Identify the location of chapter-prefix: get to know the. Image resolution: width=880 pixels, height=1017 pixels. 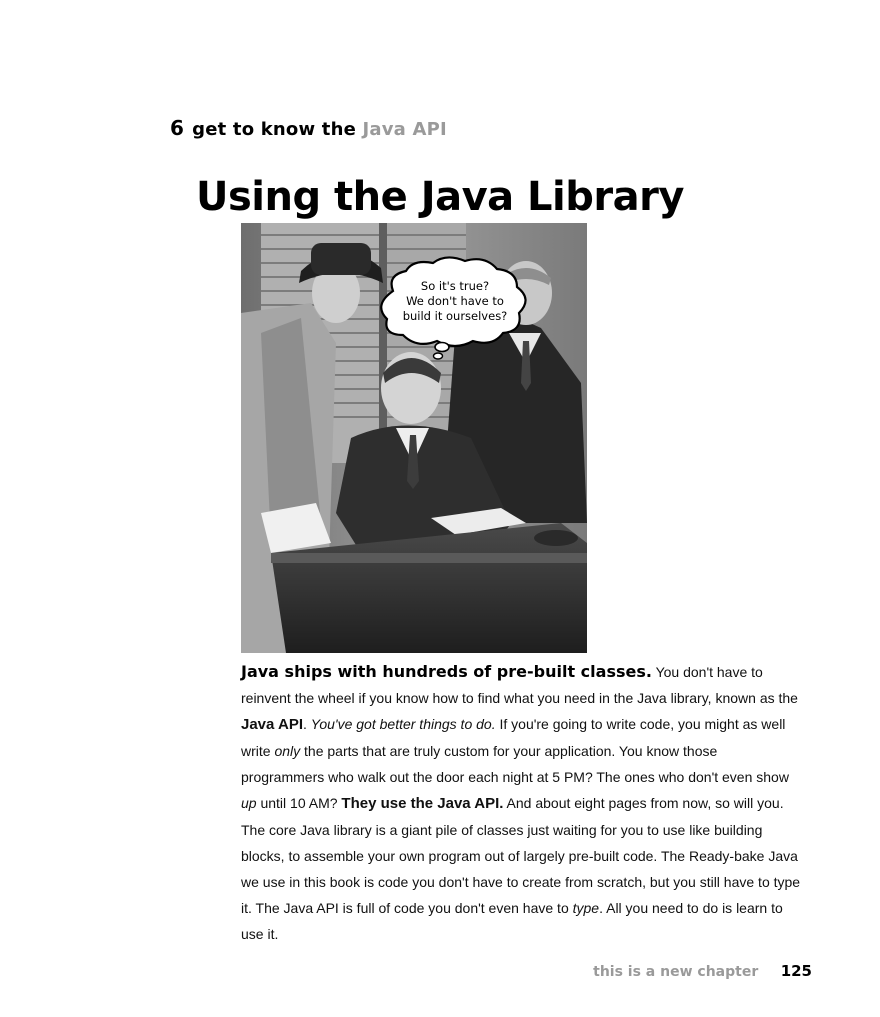
(277, 129).